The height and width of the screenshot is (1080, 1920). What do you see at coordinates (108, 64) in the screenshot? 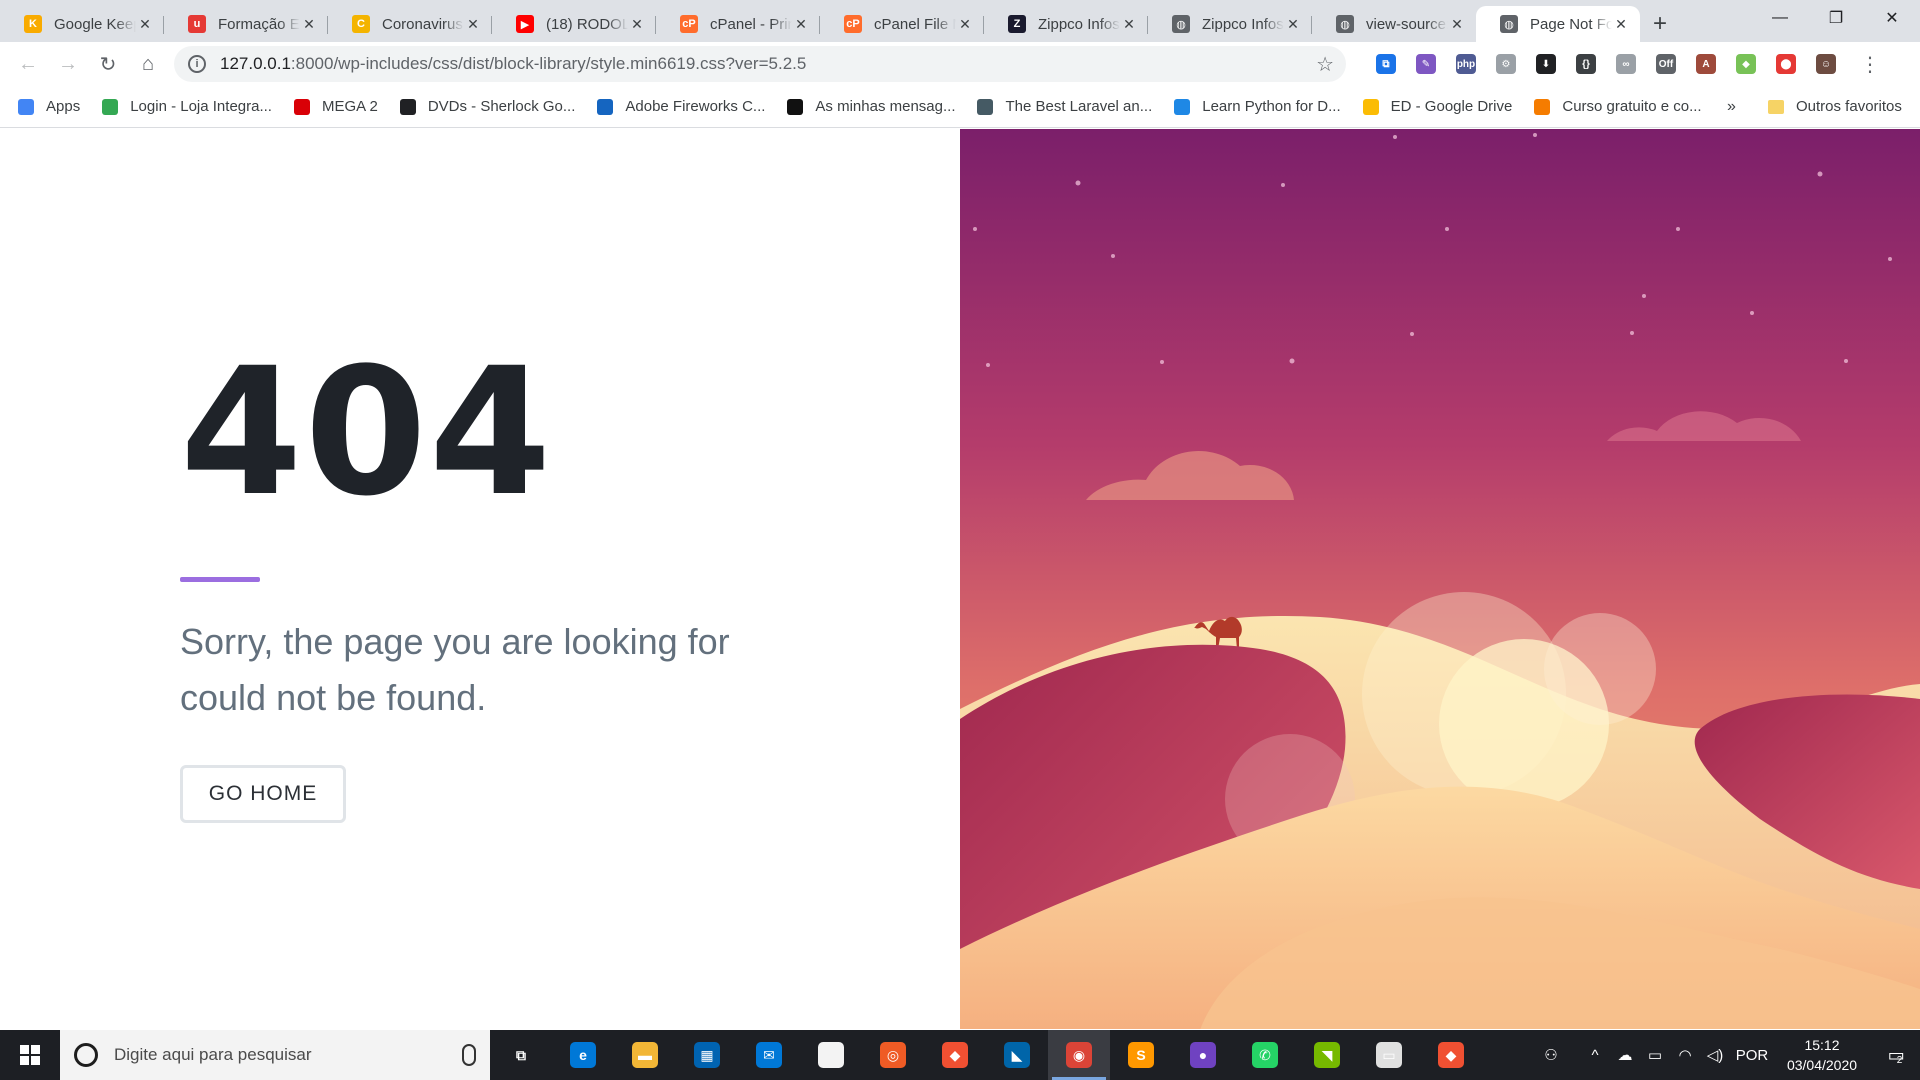
I see `reload-button: ↻` at bounding box center [108, 64].